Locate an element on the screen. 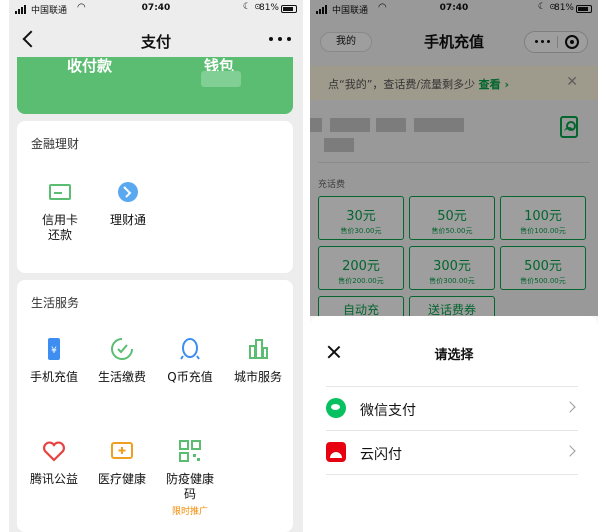 This screenshot has height=532, width=606. grid-item-qcoin: Q币充值 is located at coordinates (190, 360).